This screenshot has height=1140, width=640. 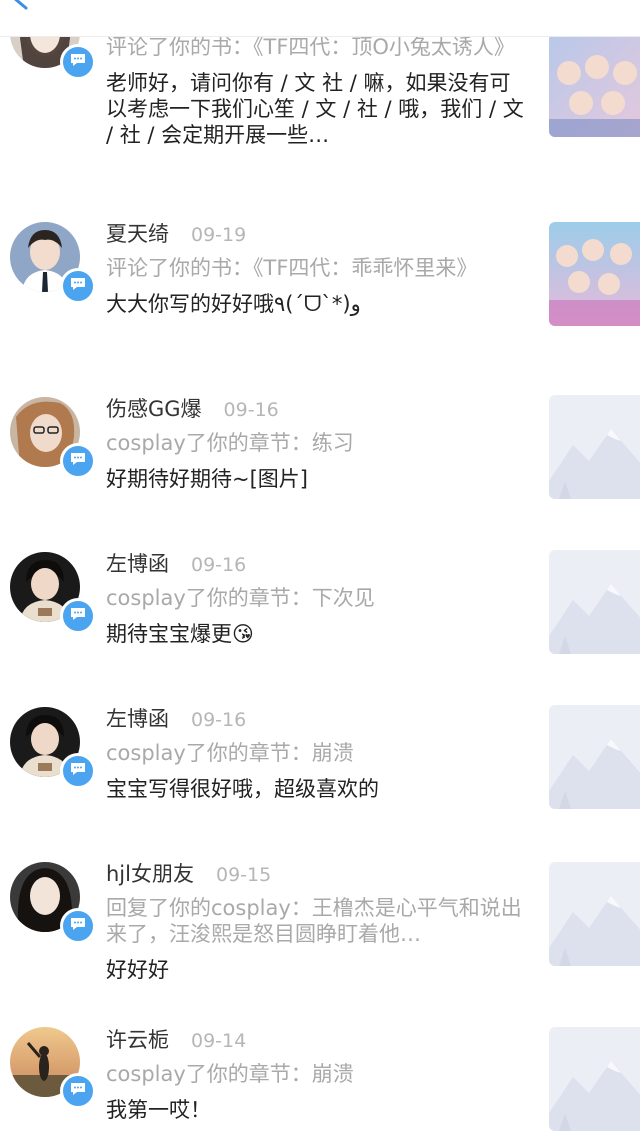 What do you see at coordinates (243, 875) in the screenshot?
I see `message-date: 09-15` at bounding box center [243, 875].